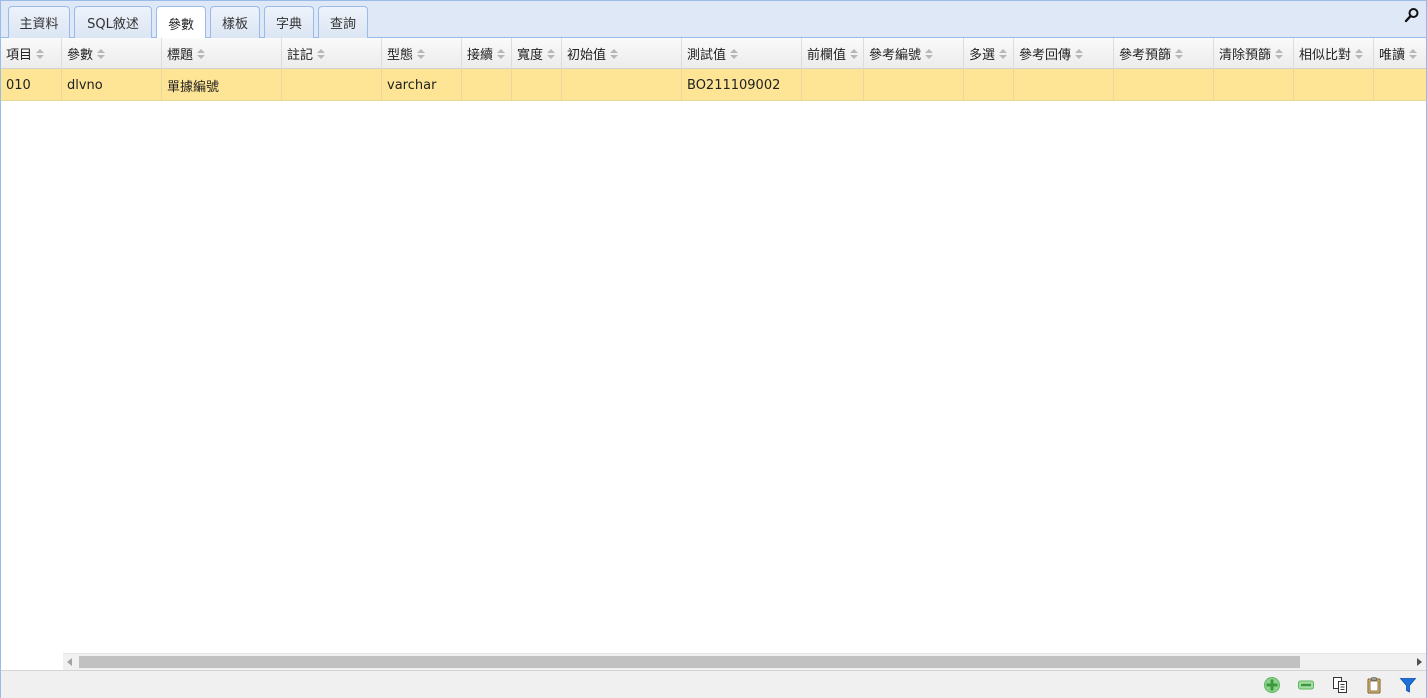  I want to click on cell-clear-prefilter, so click(1254, 85).